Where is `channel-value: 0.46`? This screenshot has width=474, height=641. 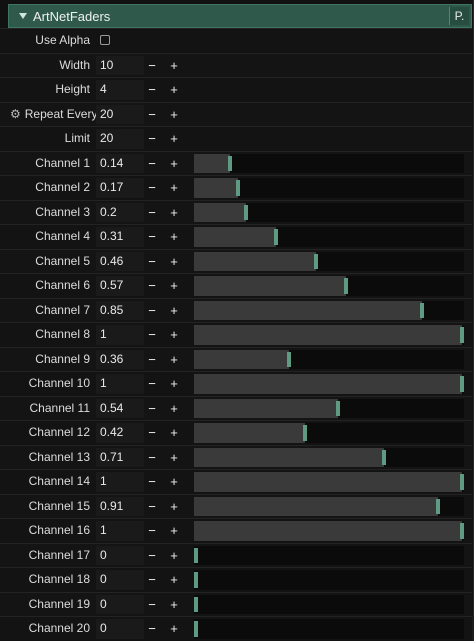 channel-value: 0.46 is located at coordinates (120, 261).